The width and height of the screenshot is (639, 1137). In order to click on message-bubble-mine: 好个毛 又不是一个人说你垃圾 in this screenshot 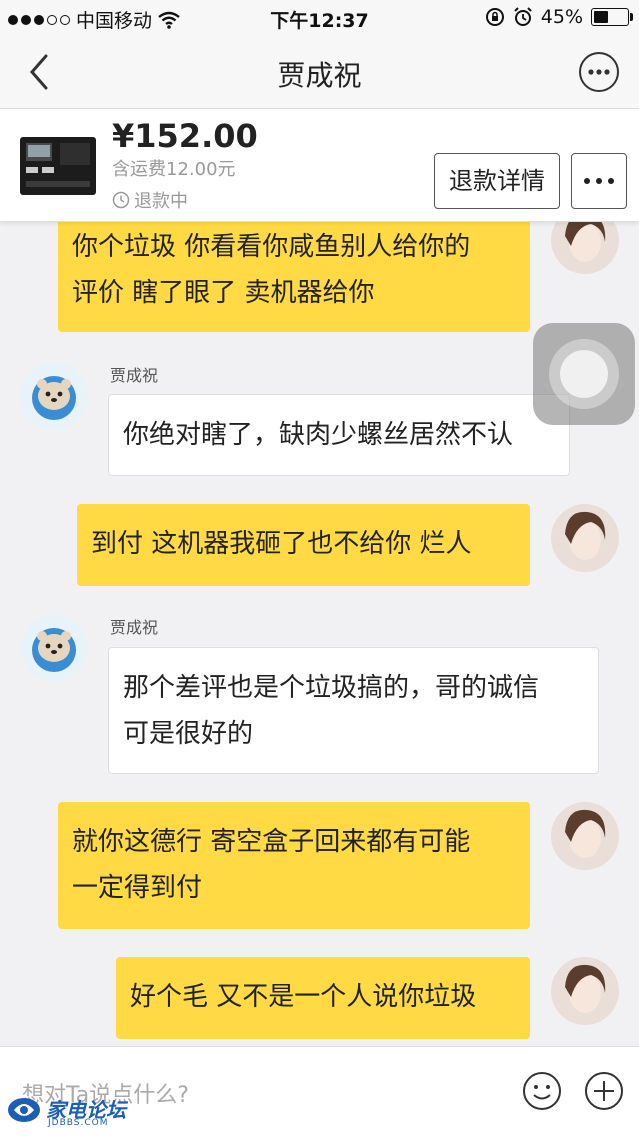, I will do `click(323, 998)`.